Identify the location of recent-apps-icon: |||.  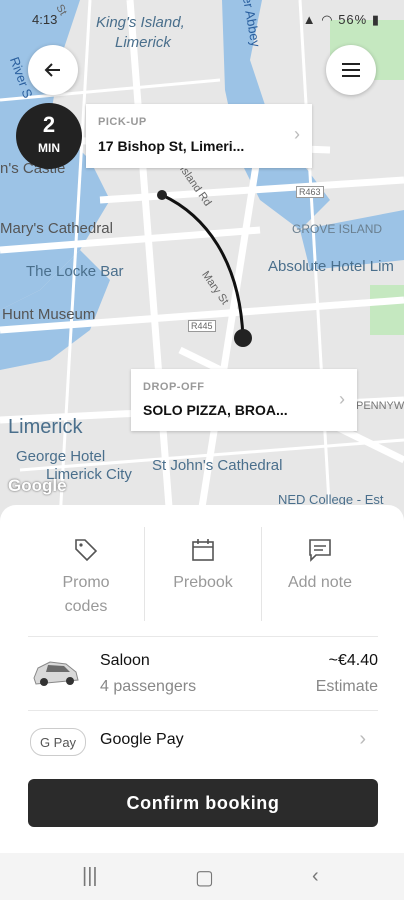
(90, 876).